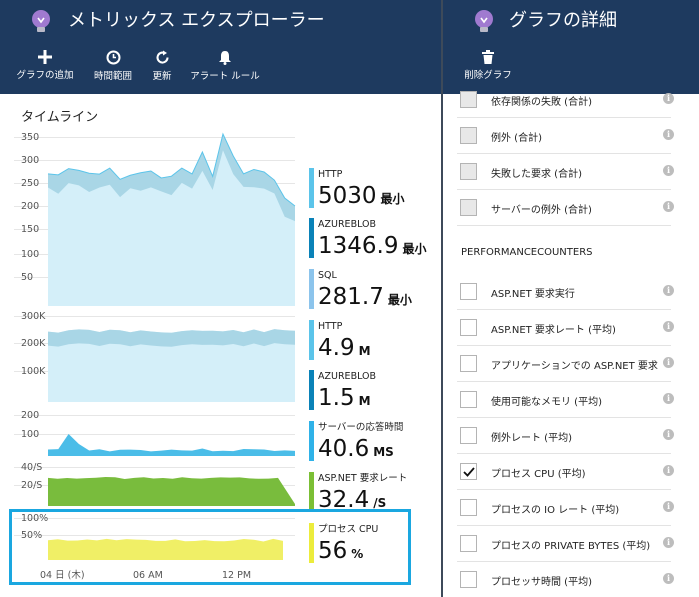 The height and width of the screenshot is (597, 699). Describe the element at coordinates (531, 438) in the screenshot. I see `metric-option-label: 例外レート (平均)` at that location.